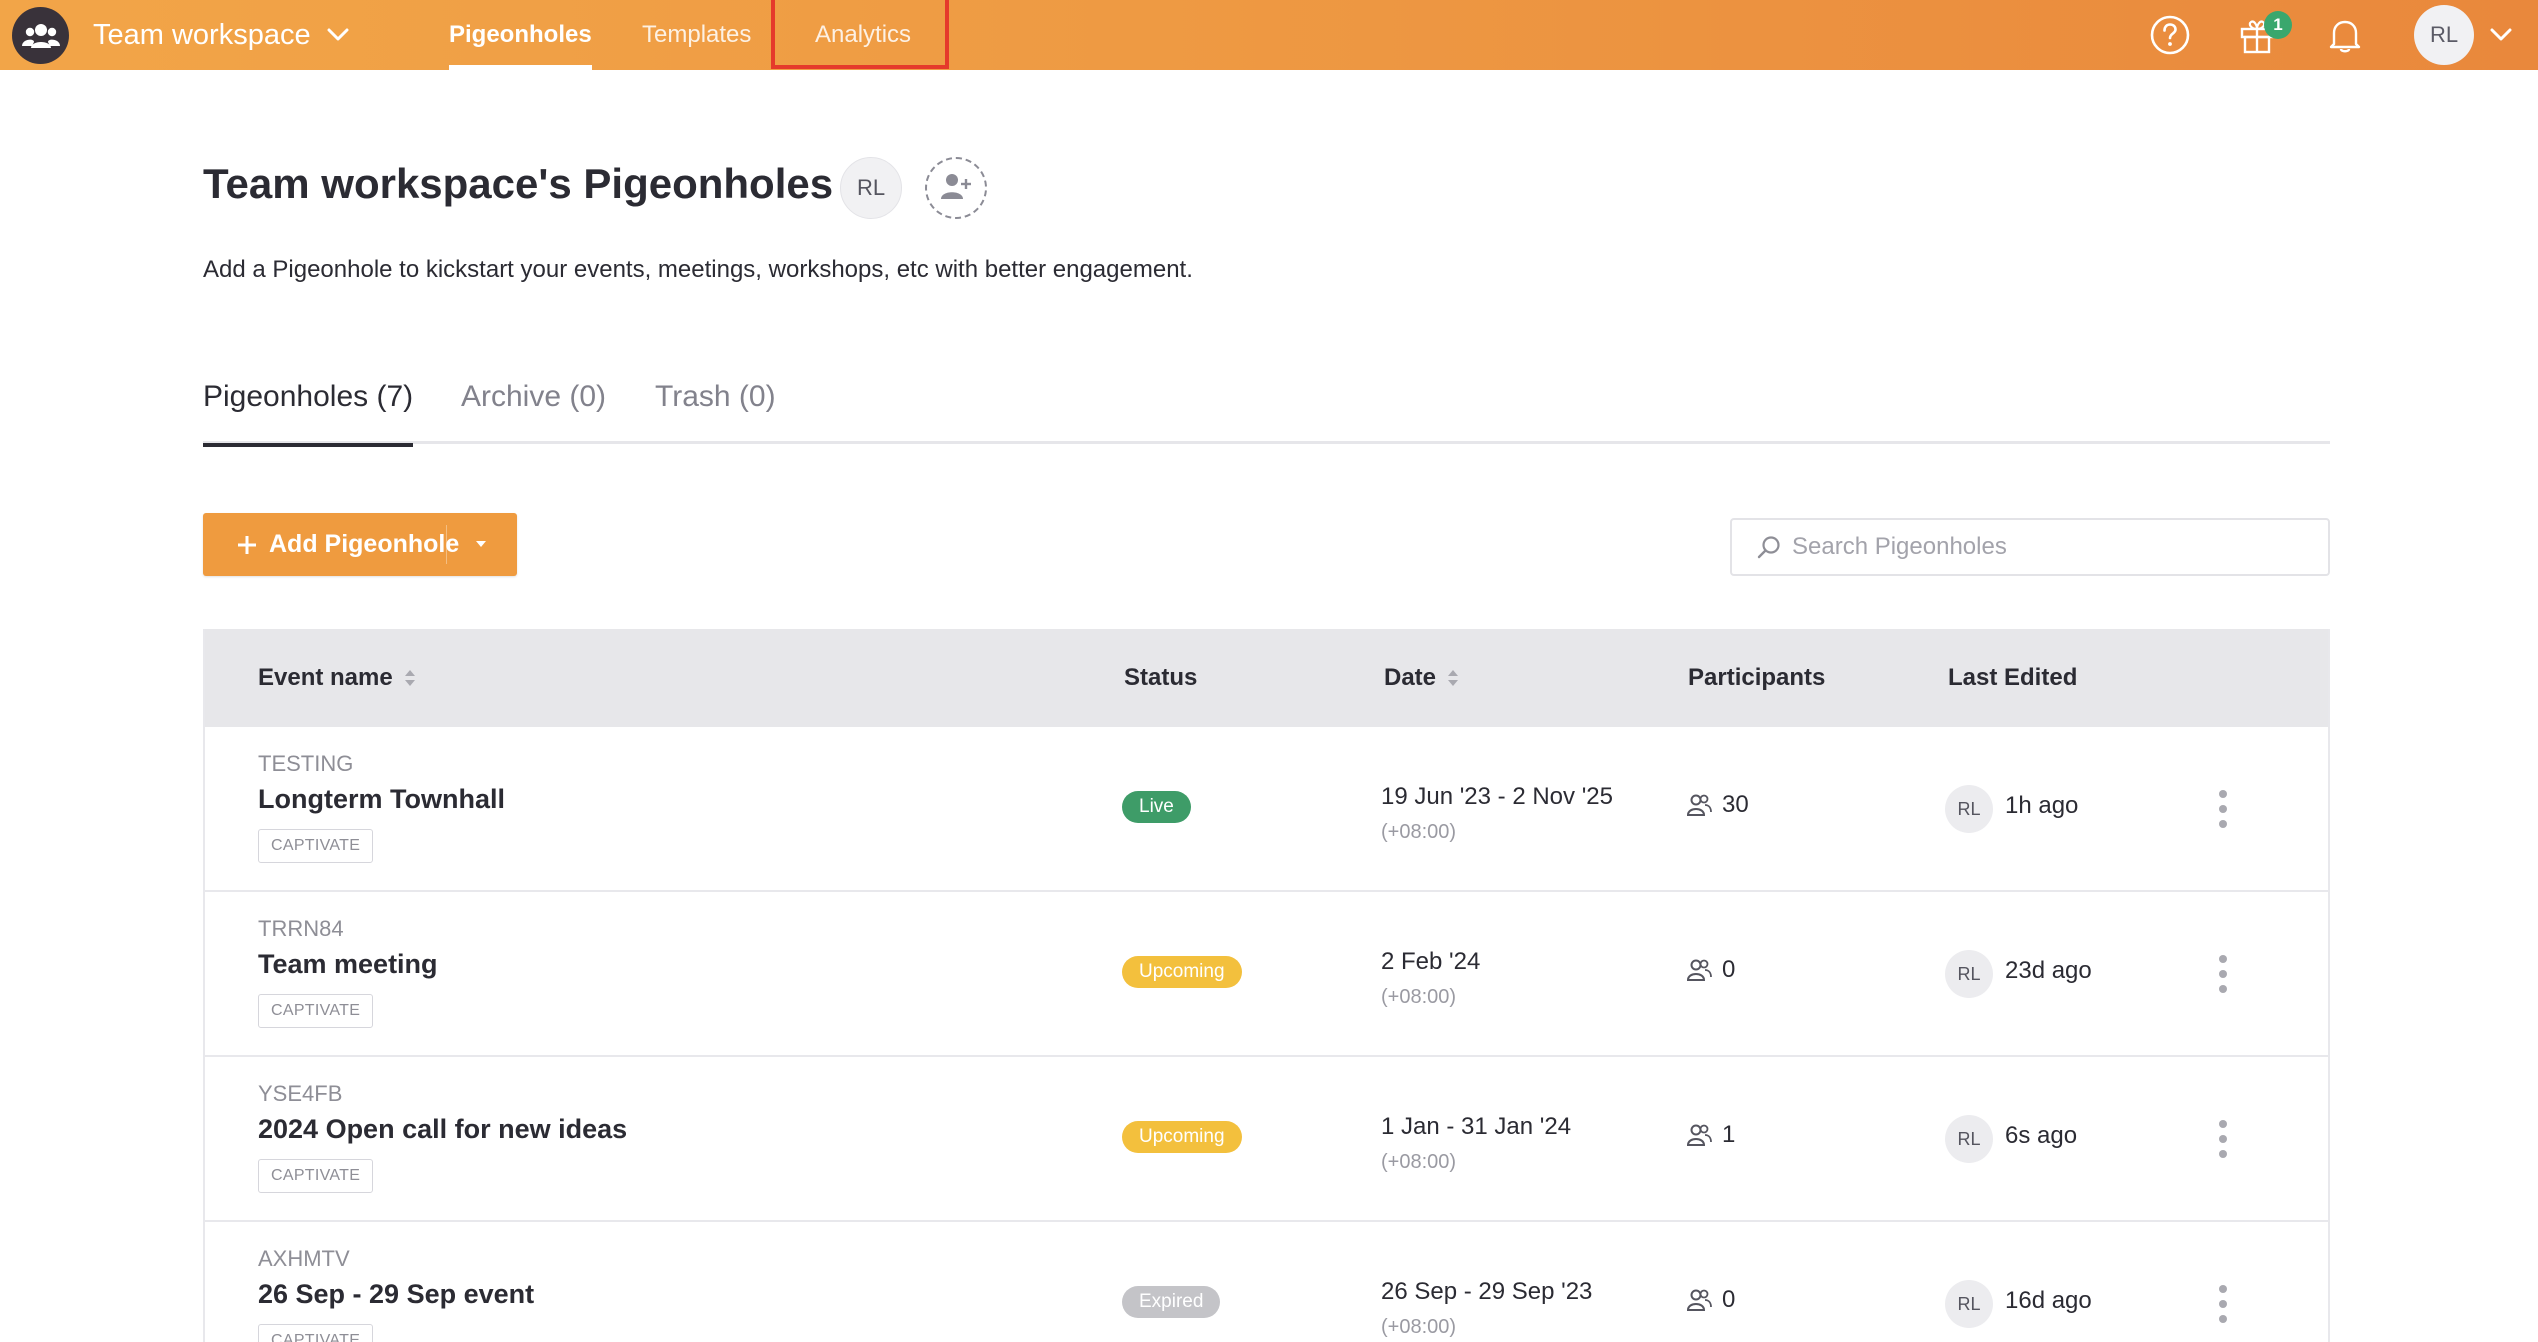  Describe the element at coordinates (306, 763) in the screenshot. I see `event-code: TESTING` at that location.